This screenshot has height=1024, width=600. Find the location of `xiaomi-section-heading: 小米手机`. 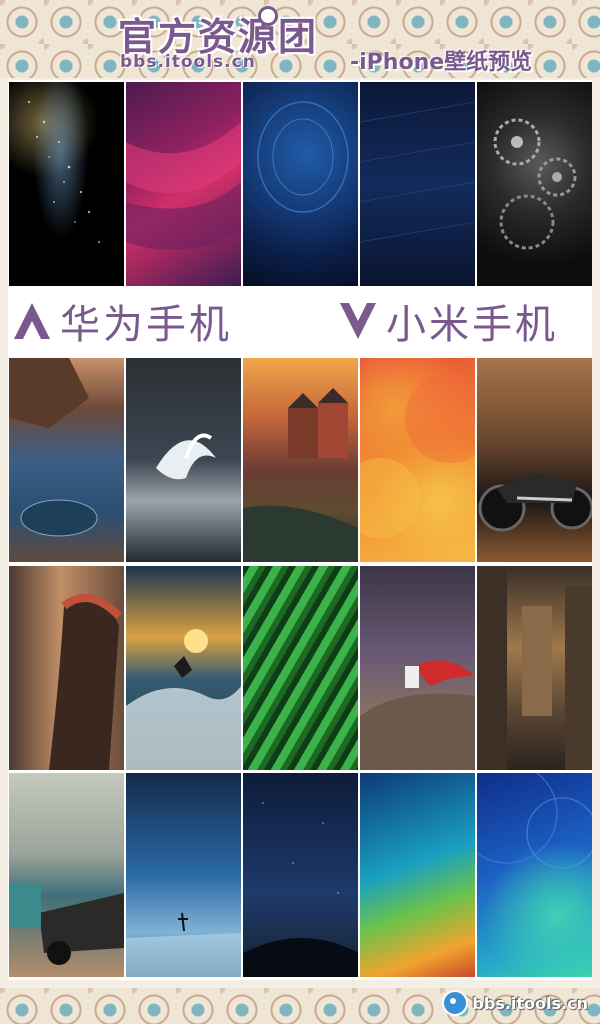

xiaomi-section-heading: 小米手机 is located at coordinates (447, 321).